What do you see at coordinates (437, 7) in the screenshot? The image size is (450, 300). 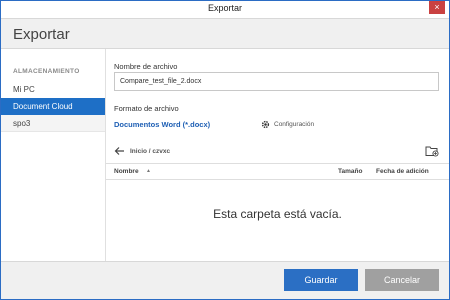 I see `close-icon: ×` at bounding box center [437, 7].